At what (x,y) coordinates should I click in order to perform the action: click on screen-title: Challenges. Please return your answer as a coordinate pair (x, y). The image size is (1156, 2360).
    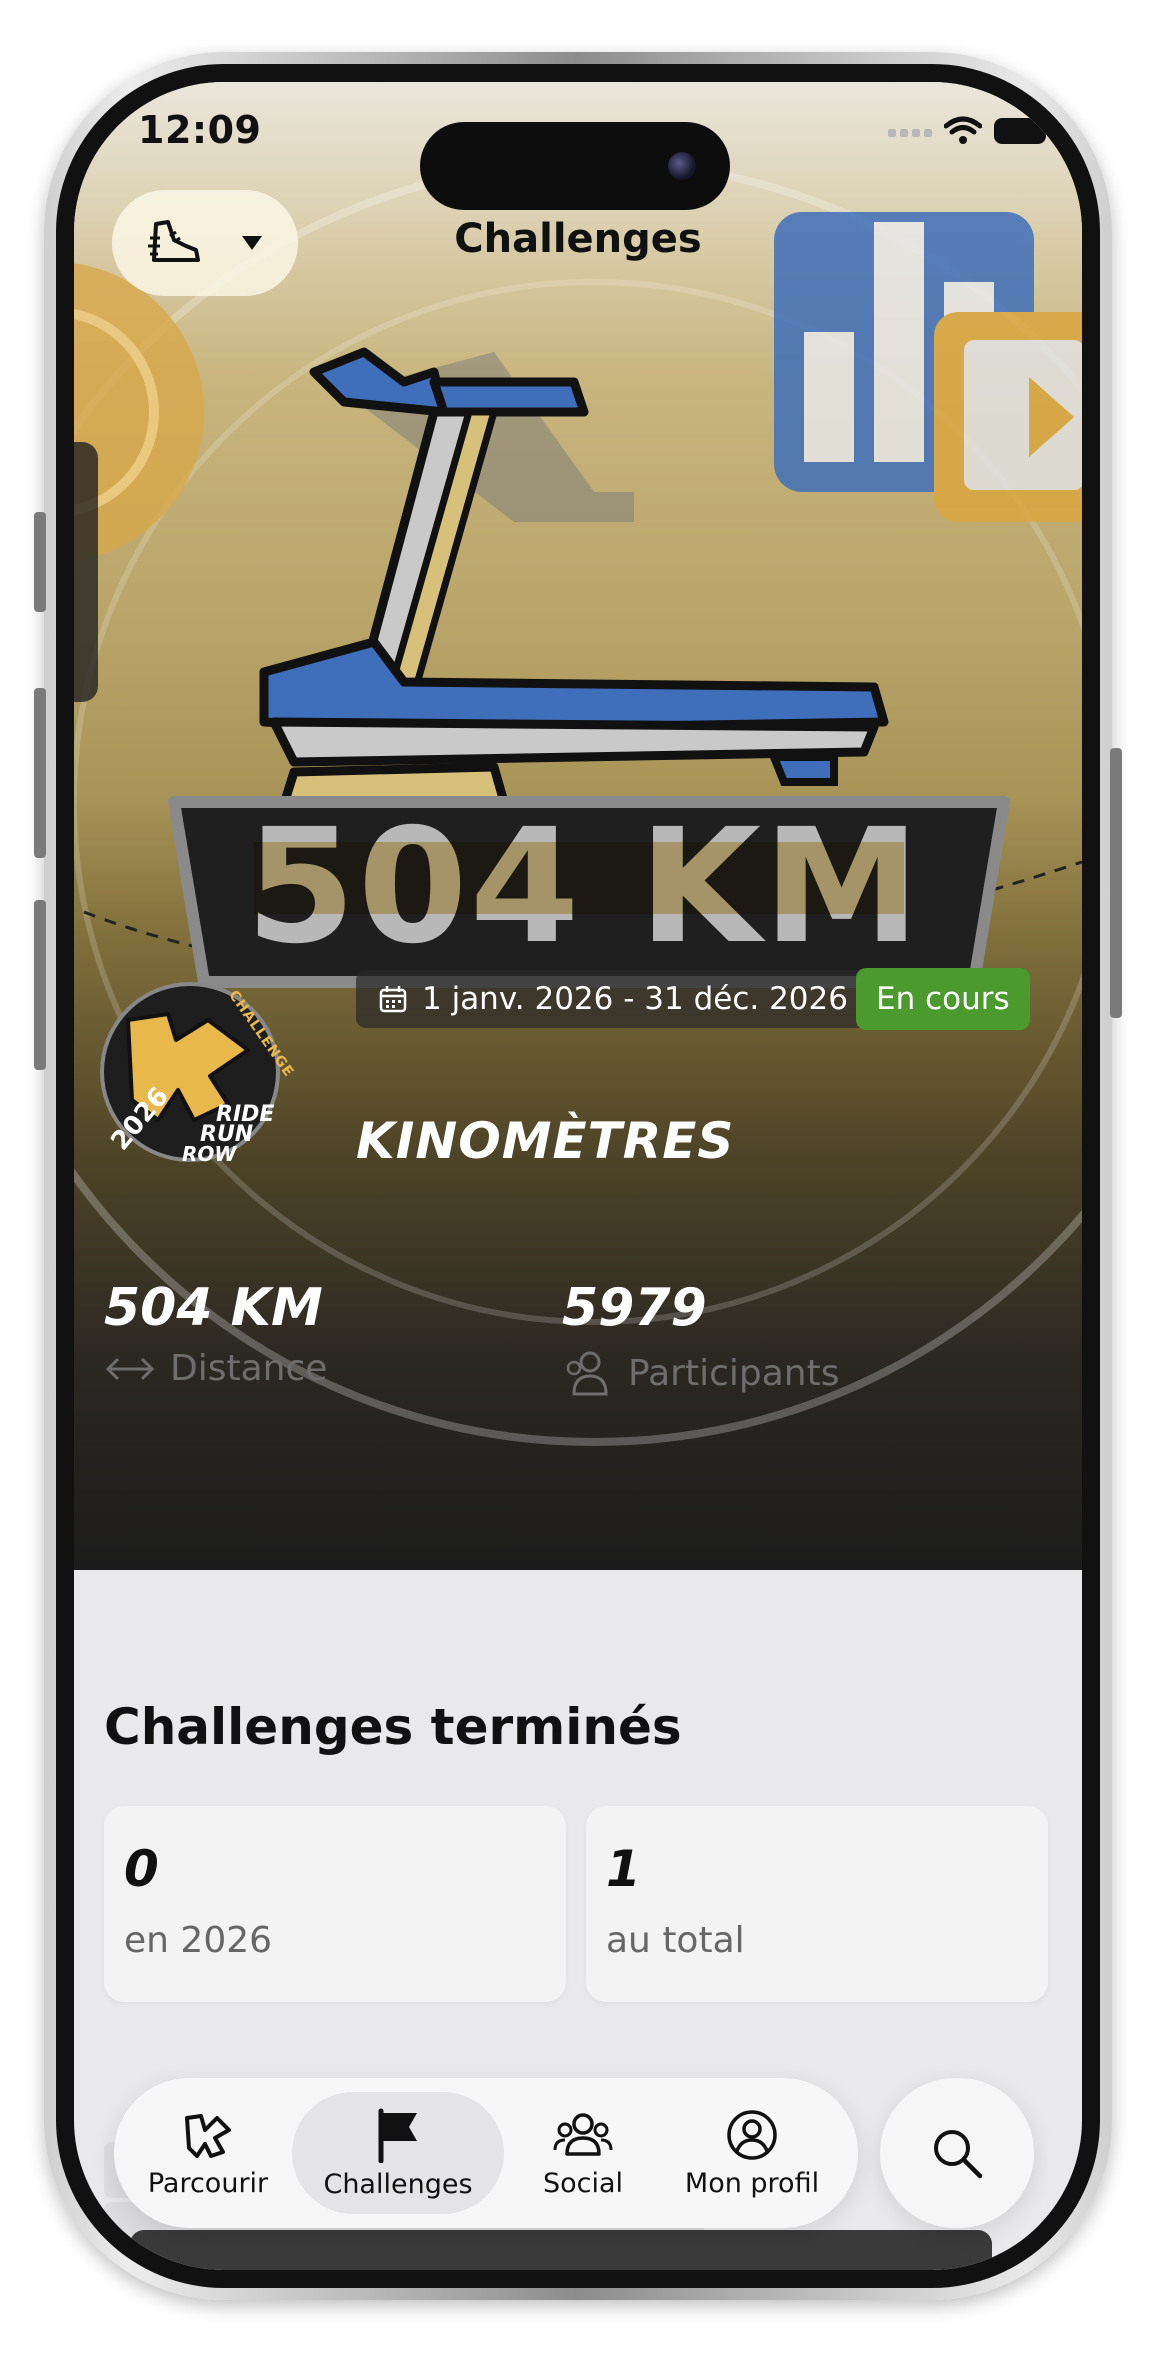
    Looking at the image, I should click on (578, 239).